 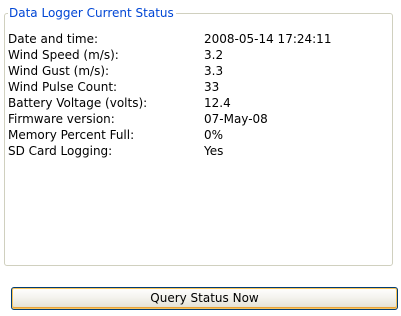 What do you see at coordinates (53, 39) in the screenshot?
I see `date-time-label: Date and time:` at bounding box center [53, 39].